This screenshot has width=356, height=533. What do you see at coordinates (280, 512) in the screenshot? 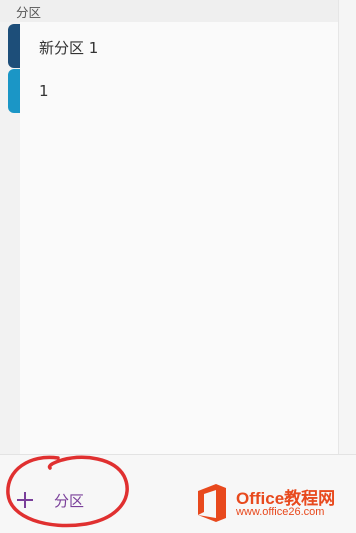
I see `watermark-site: www.office26.com` at bounding box center [280, 512].